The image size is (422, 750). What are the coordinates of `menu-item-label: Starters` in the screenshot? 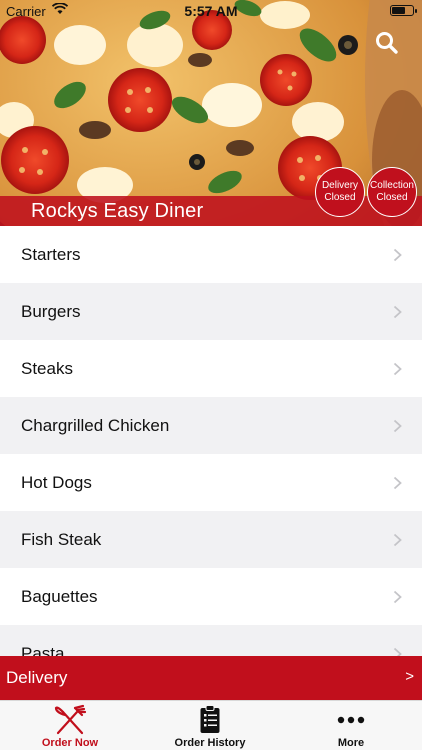 It's located at (51, 254).